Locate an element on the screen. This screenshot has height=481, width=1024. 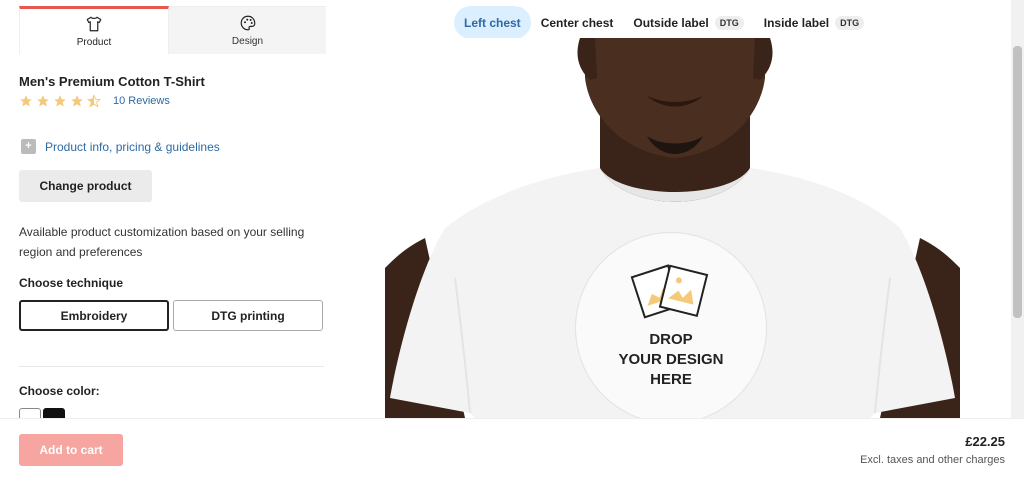
drop-zone-text: DROP YOUR DESIGN HERE is located at coordinates (671, 360).